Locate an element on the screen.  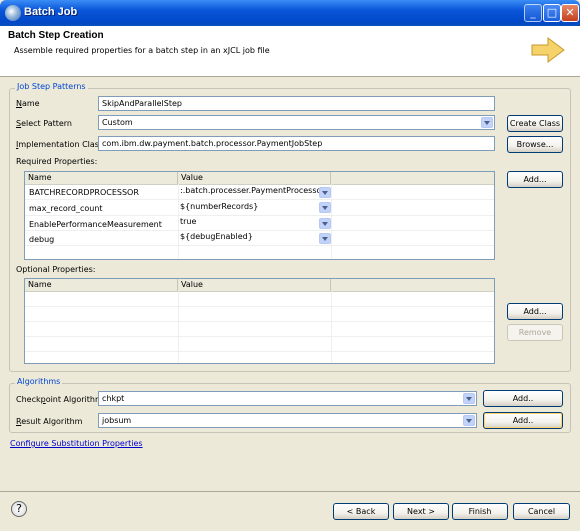
implementation-class-label: Implementation Class is located at coordinates (60, 144).